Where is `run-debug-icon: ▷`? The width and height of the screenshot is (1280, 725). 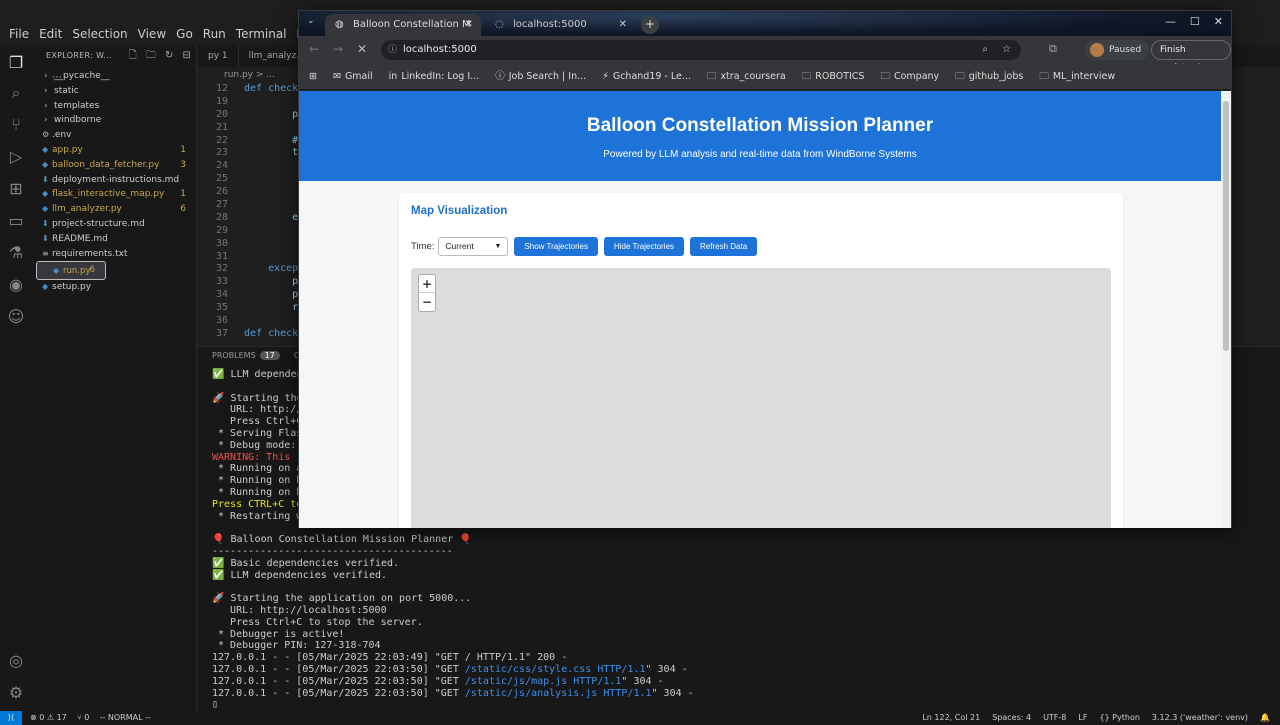 run-debug-icon: ▷ is located at coordinates (16, 157).